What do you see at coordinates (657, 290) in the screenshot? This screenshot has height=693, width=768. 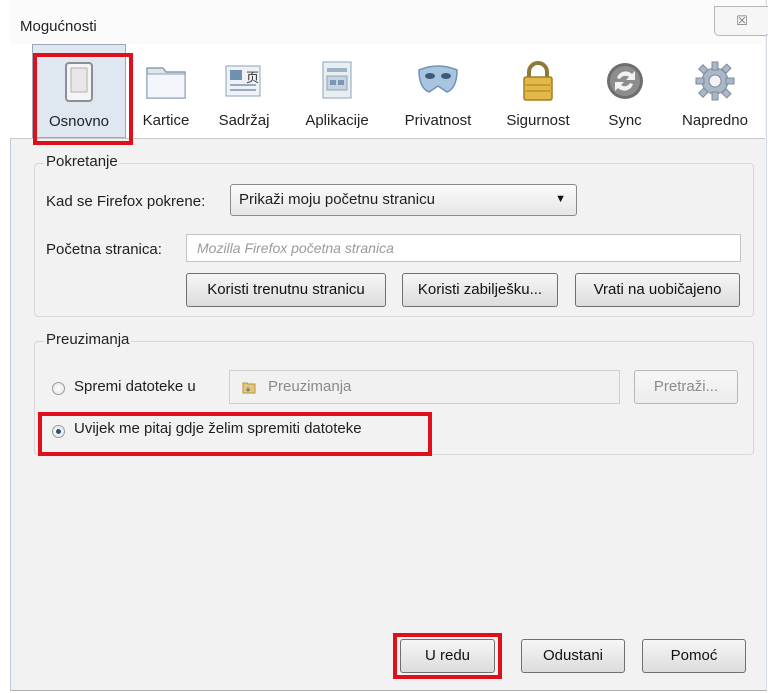 I see `restore-default-button: Vrati na uobičajeno` at bounding box center [657, 290].